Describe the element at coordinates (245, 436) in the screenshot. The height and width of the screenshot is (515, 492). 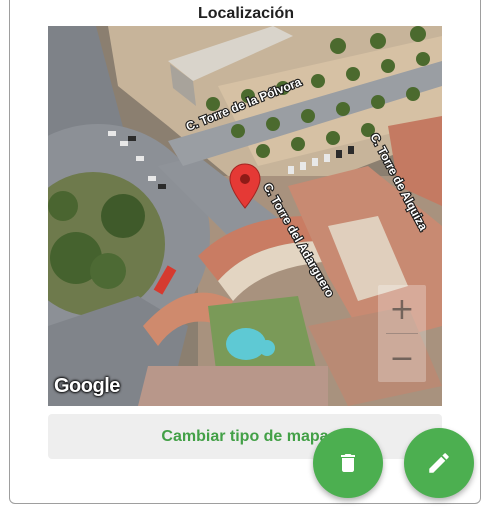
I see `change-map-type-button: Cambiar tipo de mapa` at that location.